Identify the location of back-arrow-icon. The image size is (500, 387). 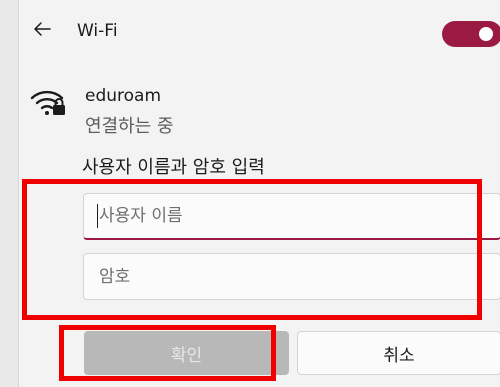
(42, 29).